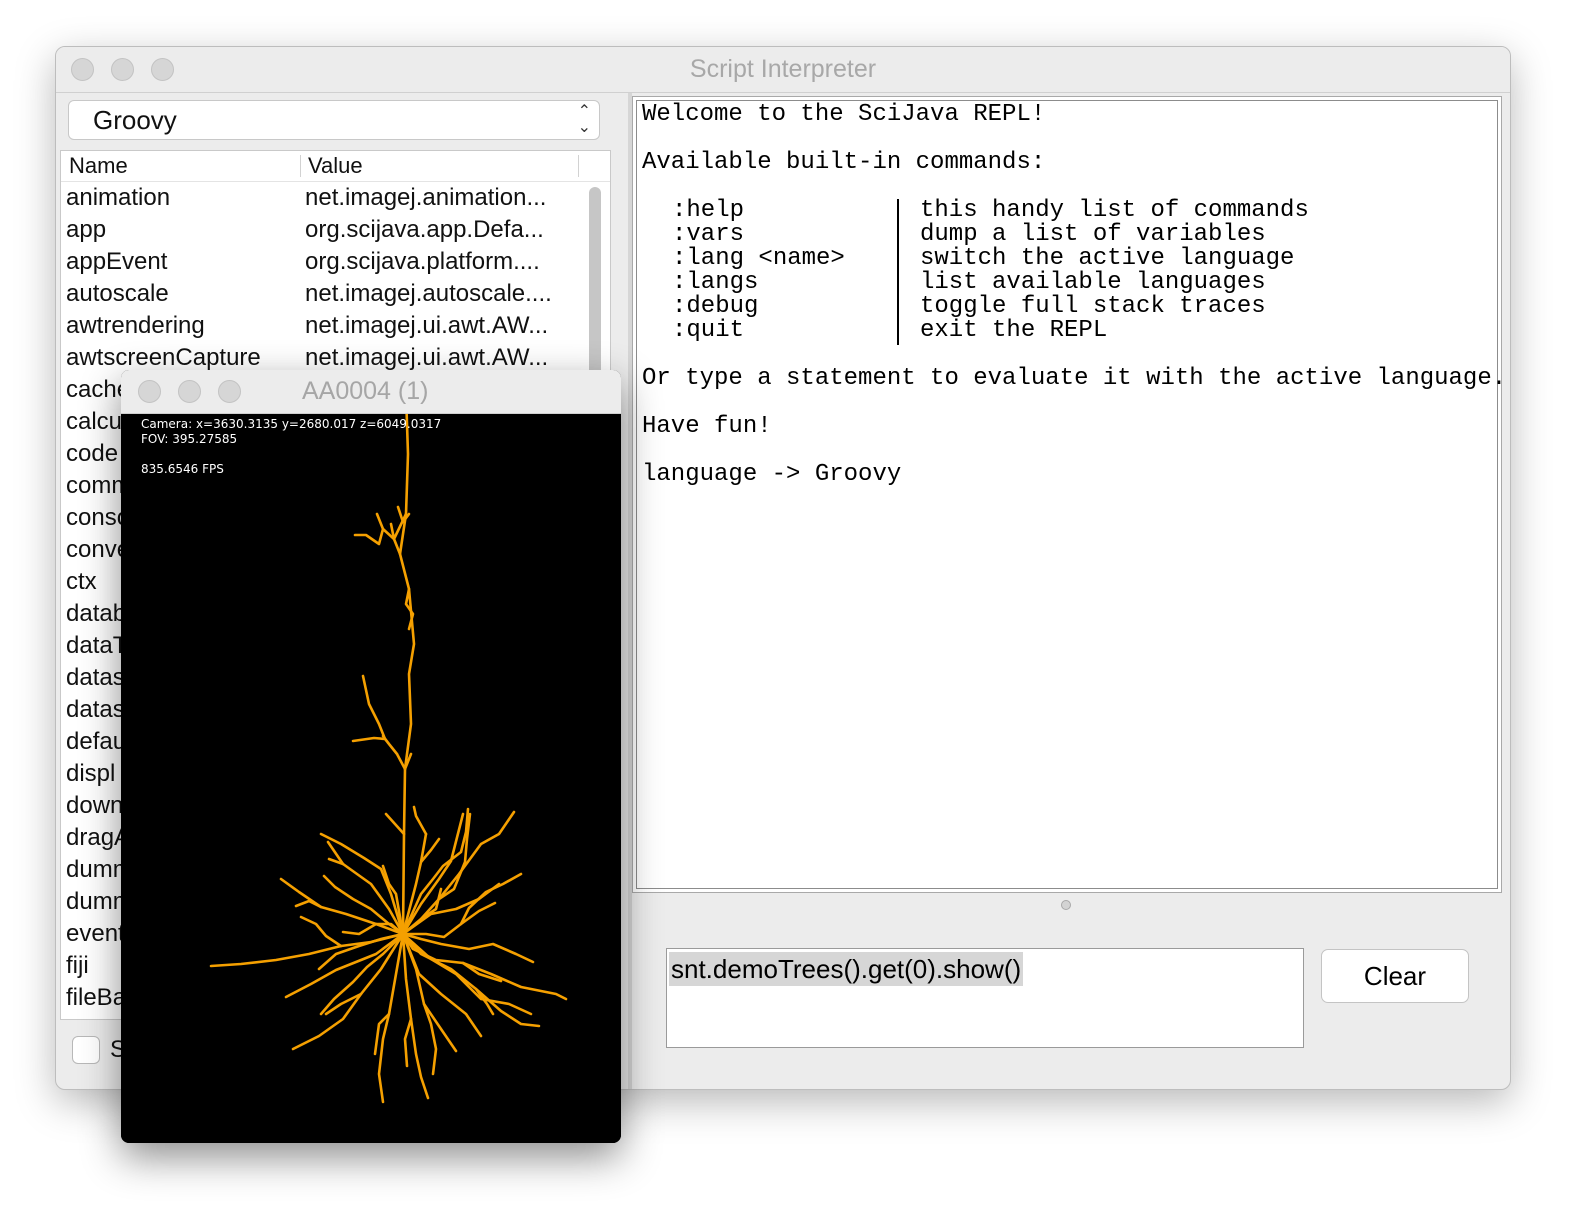 The width and height of the screenshot is (1570, 1222). I want to click on variable-name: displ, so click(91, 773).